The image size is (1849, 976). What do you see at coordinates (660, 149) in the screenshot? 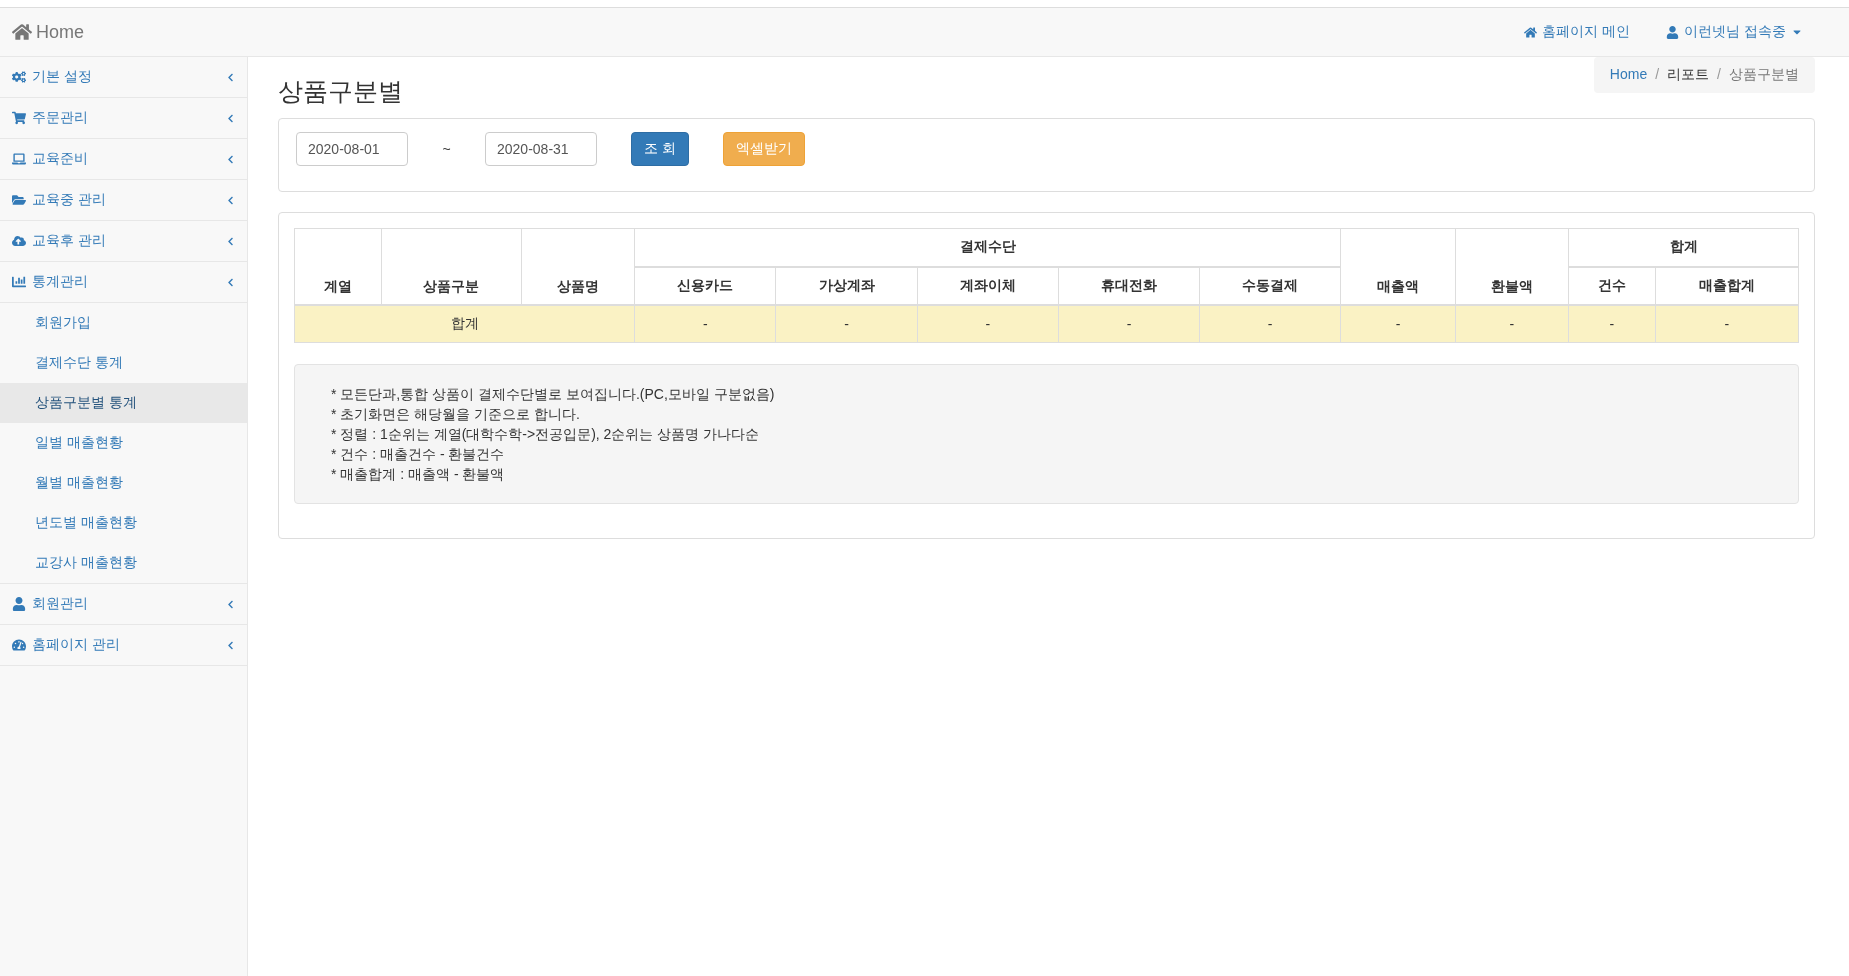
I see `search-button: 조 회` at bounding box center [660, 149].